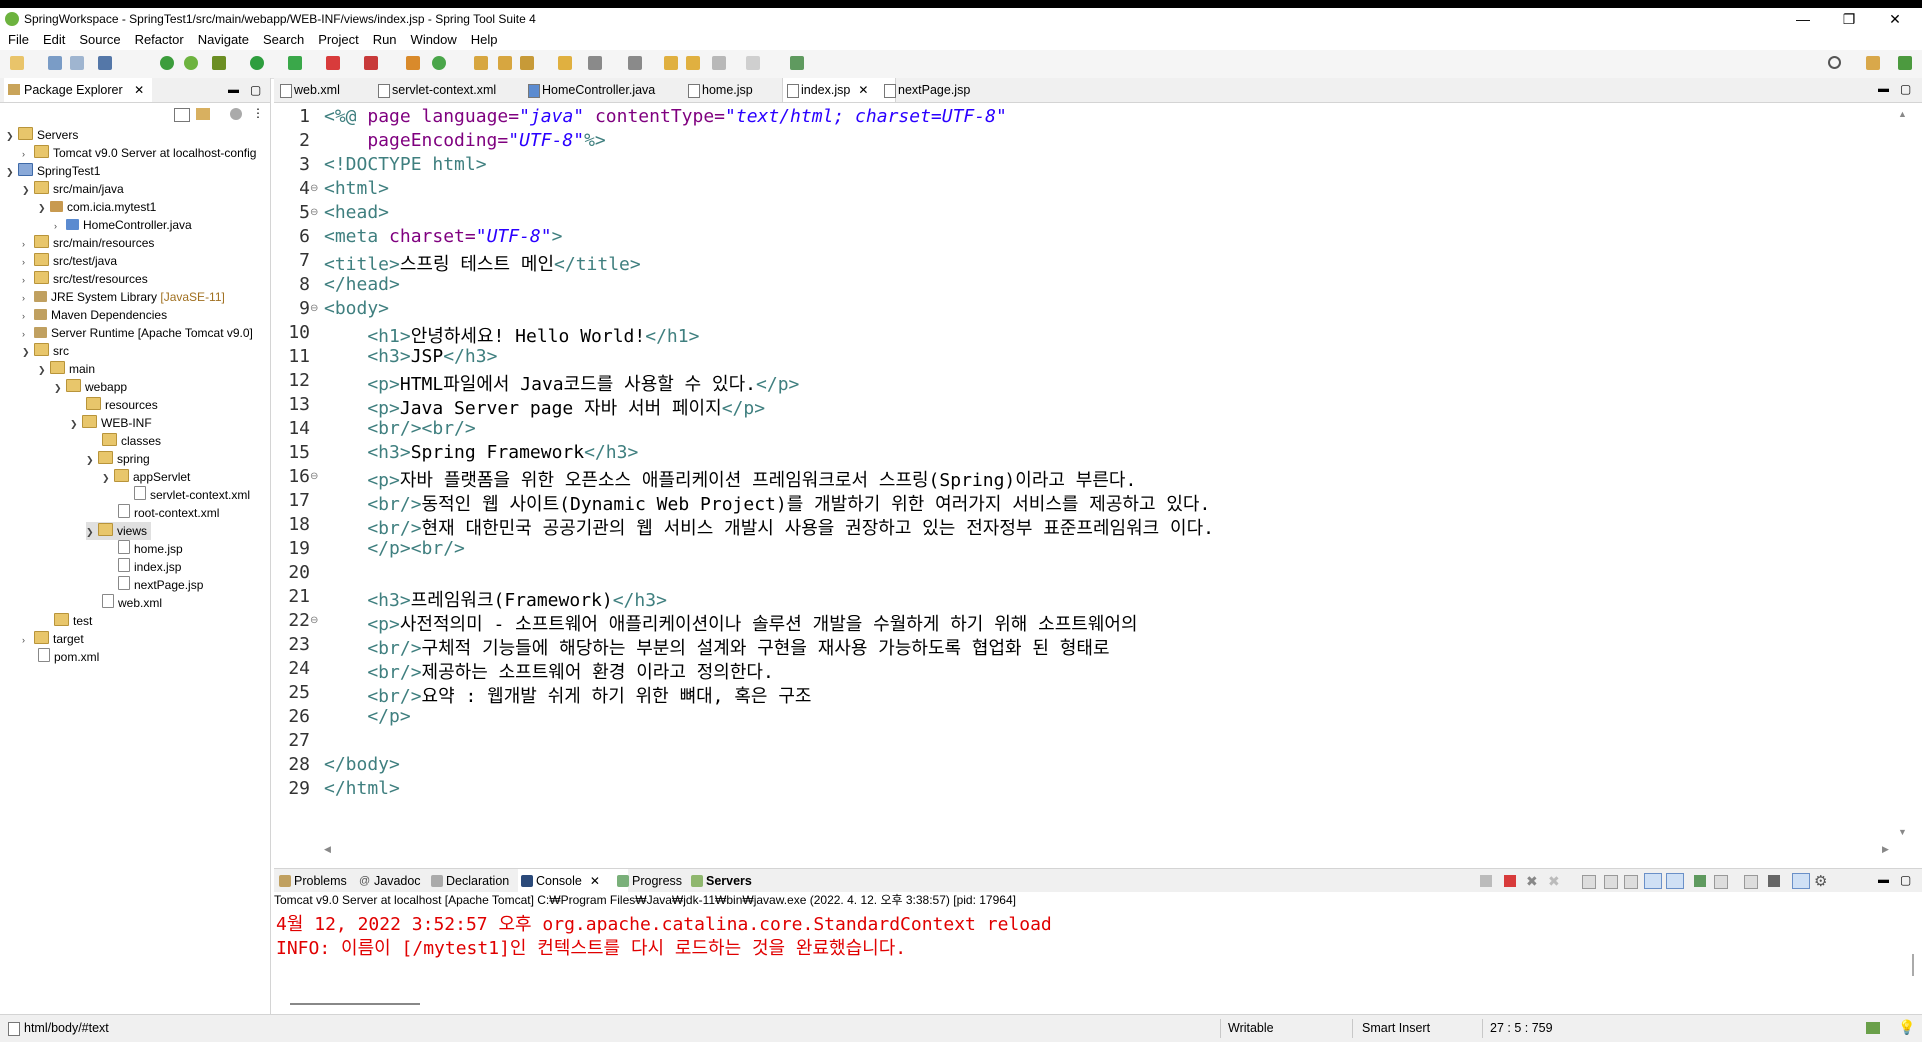 Image resolution: width=1922 pixels, height=1042 pixels. What do you see at coordinates (1902, 832) in the screenshot?
I see `scroll-down-icon: ▼` at bounding box center [1902, 832].